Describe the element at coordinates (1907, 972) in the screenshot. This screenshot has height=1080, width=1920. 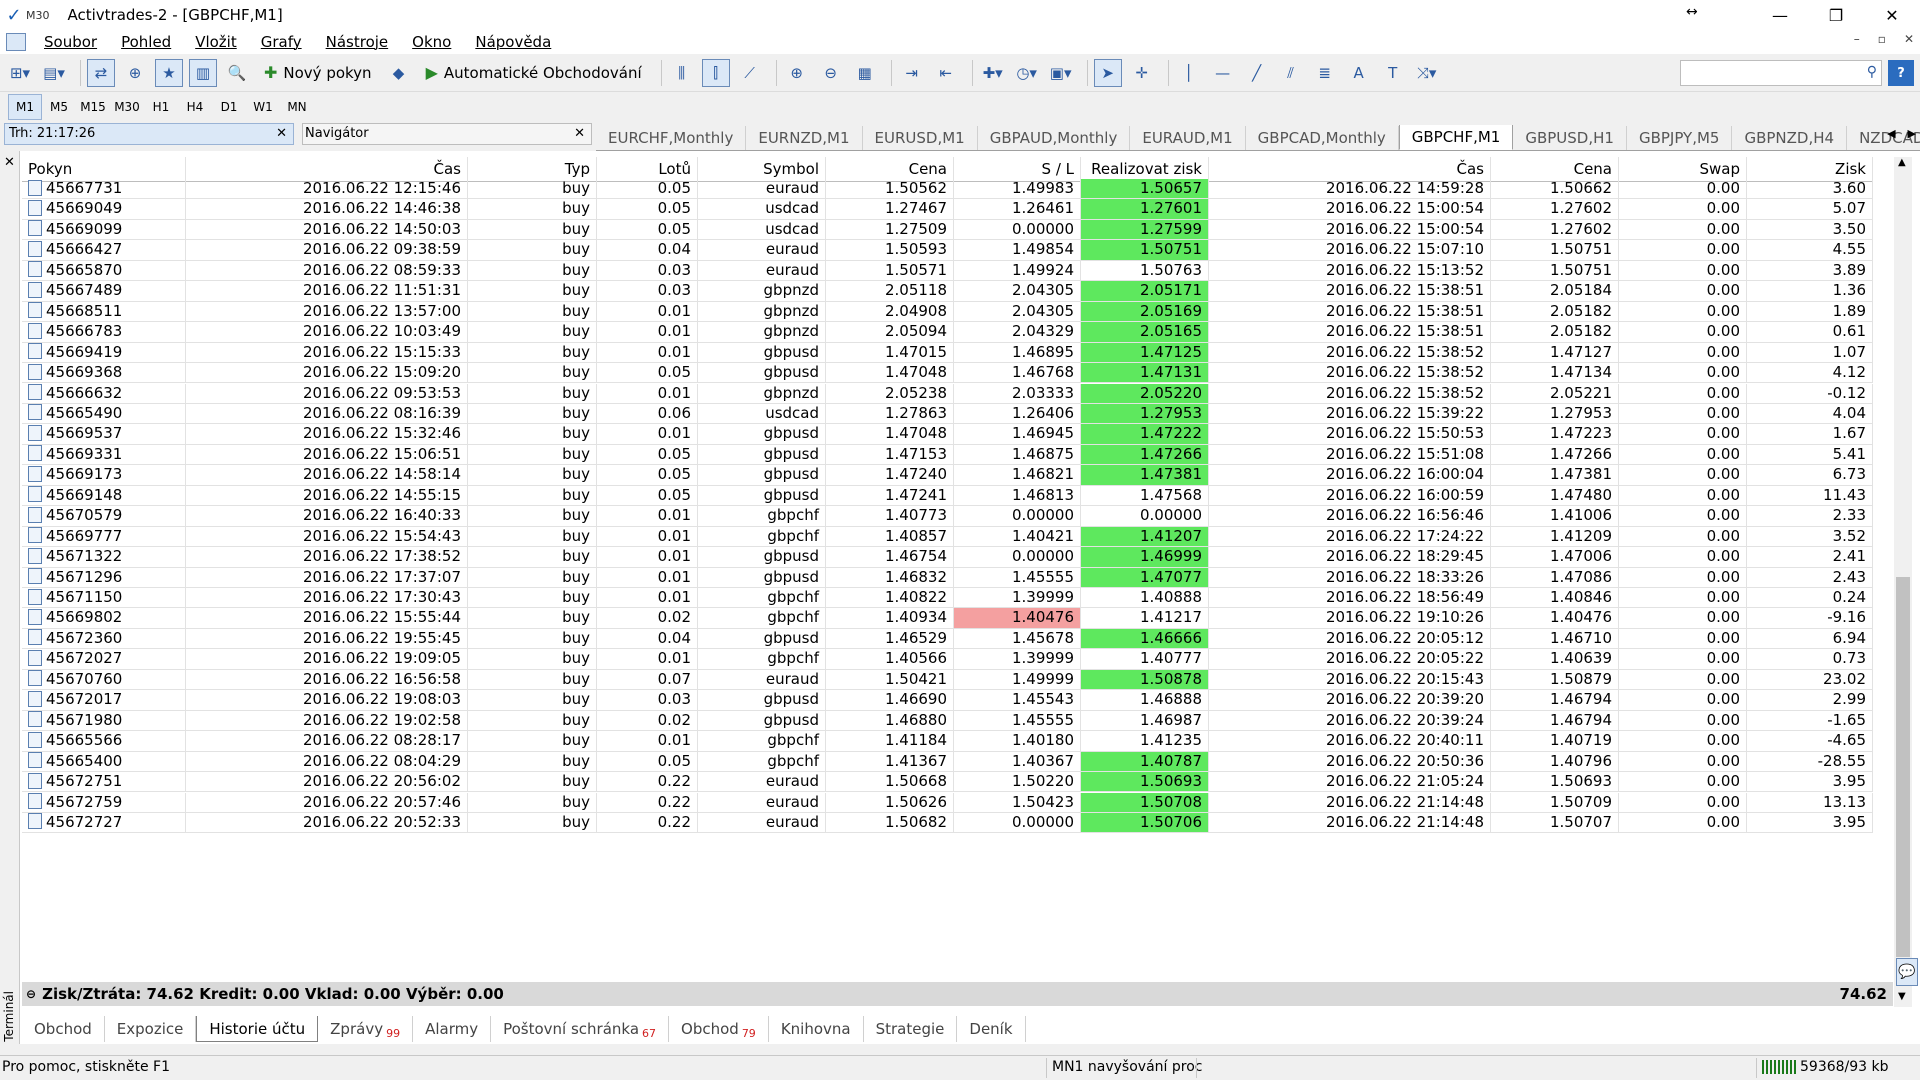
I see `chat-icon: 💬` at that location.